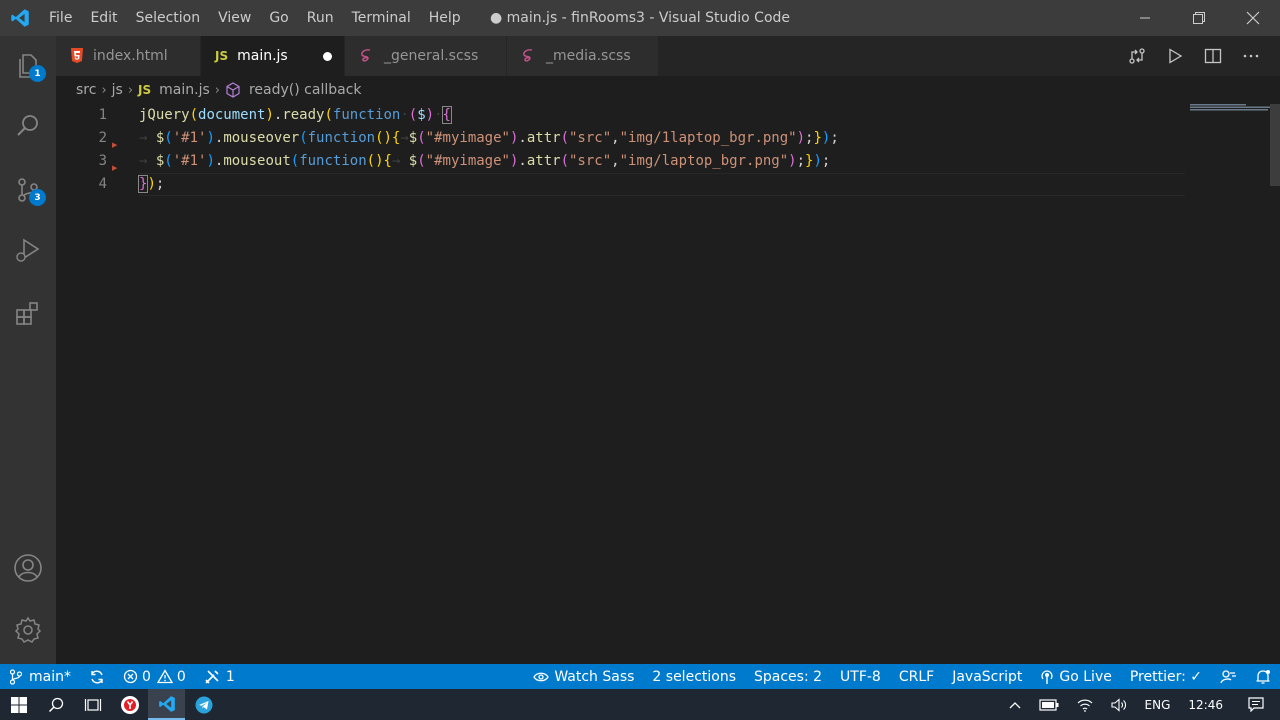 The image size is (1280, 720). Describe the element at coordinates (445, 18) in the screenshot. I see `menu-help: Help` at that location.